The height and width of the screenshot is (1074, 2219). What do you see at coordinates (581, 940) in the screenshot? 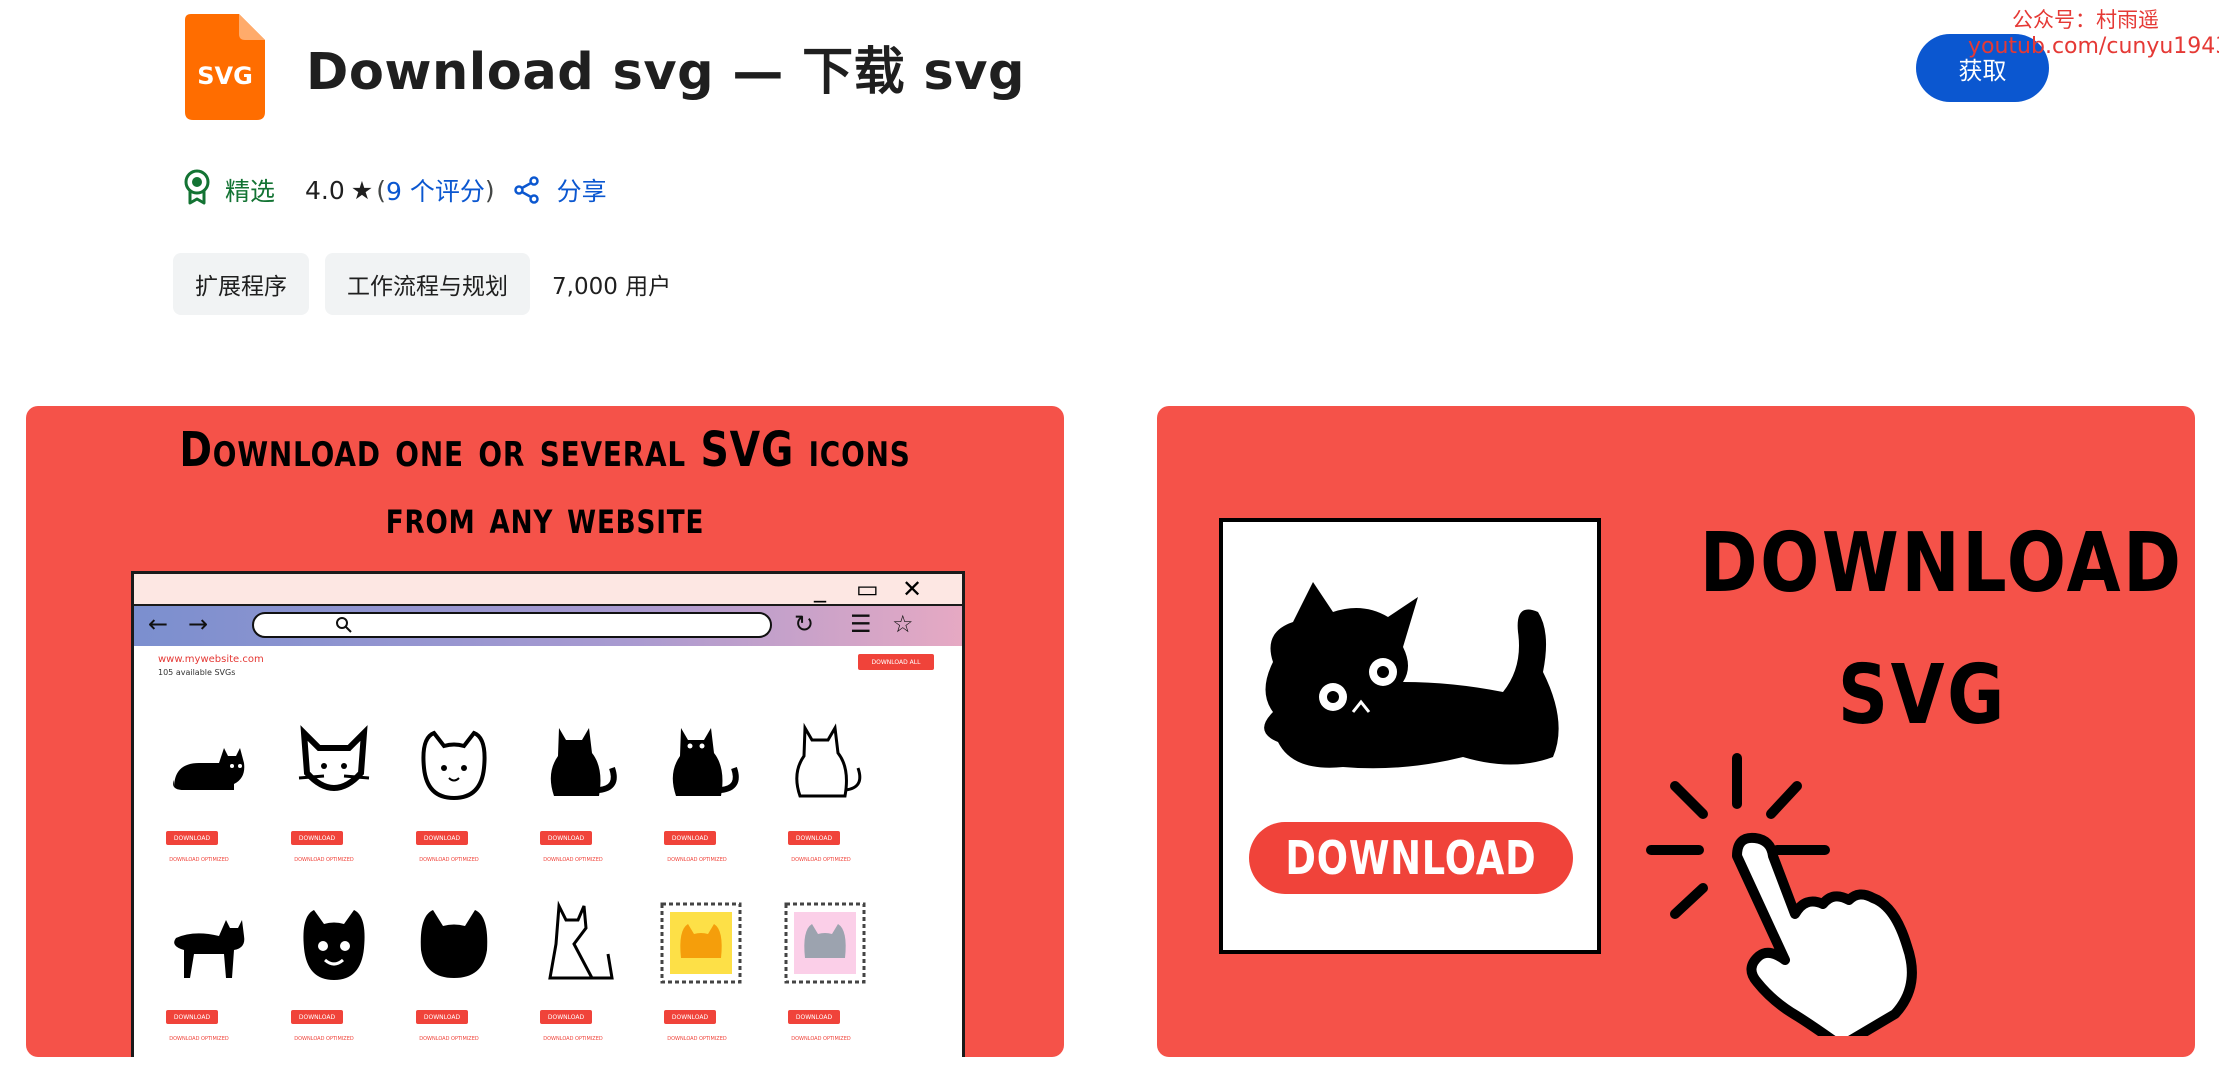
I see `cat-line-art-icon` at bounding box center [581, 940].